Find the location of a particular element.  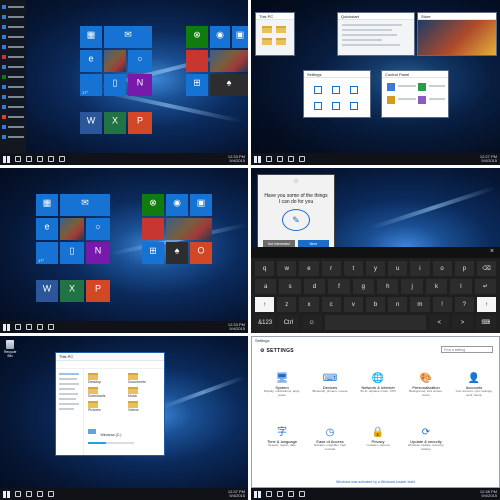

key-m: m is located at coordinates (420, 304).